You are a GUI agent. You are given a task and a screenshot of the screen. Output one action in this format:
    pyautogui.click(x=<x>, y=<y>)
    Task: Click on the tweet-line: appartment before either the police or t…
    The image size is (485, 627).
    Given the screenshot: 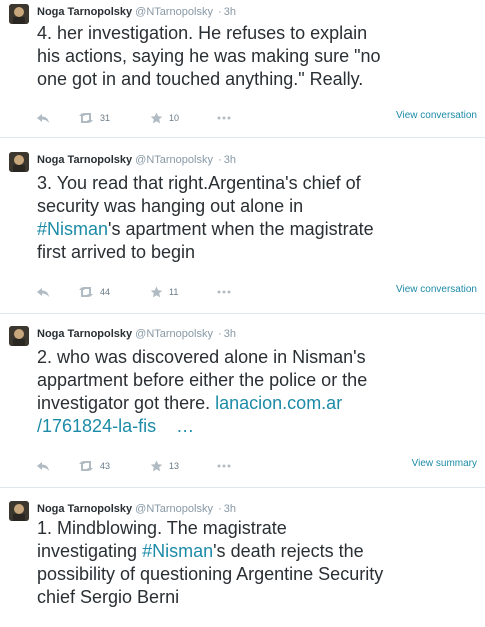 What is the action you would take?
    pyautogui.click(x=202, y=380)
    